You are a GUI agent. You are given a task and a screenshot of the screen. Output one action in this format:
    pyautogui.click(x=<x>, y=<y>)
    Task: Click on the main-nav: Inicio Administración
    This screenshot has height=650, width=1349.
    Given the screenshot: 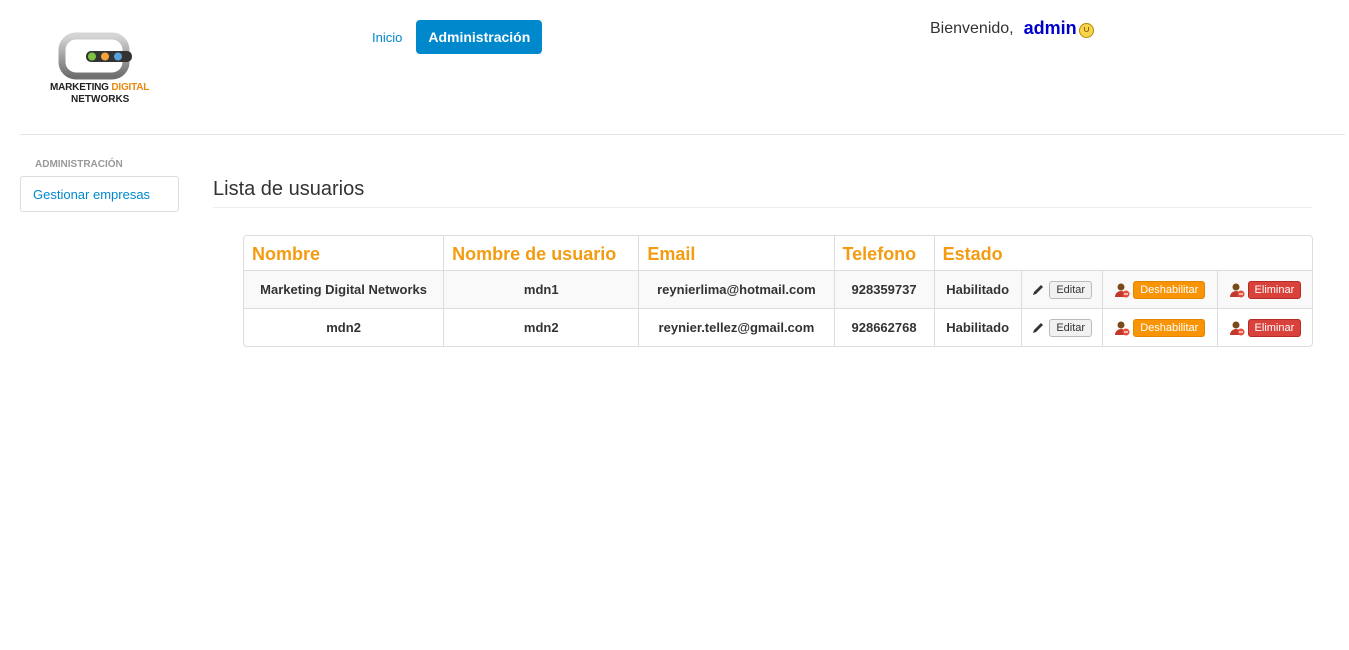 What is the action you would take?
    pyautogui.click(x=452, y=37)
    